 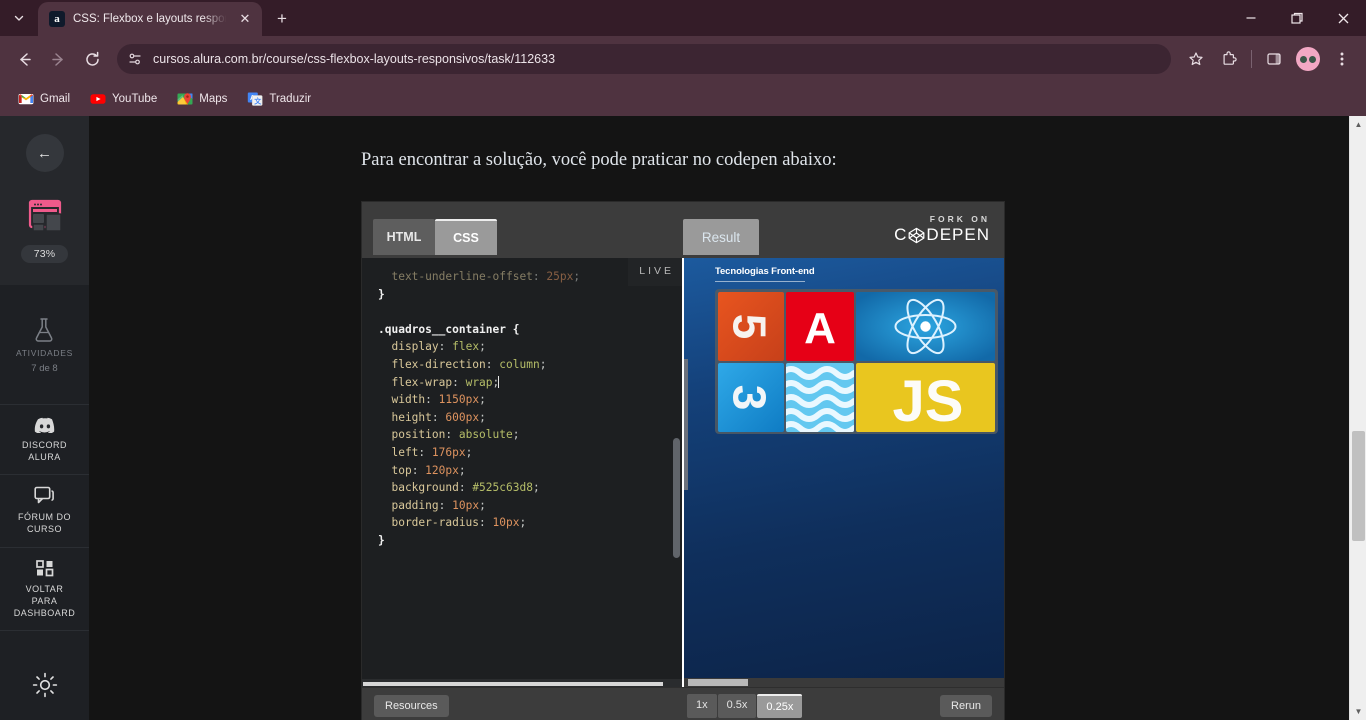 I want to click on theme-toggle-button, so click(x=45, y=687).